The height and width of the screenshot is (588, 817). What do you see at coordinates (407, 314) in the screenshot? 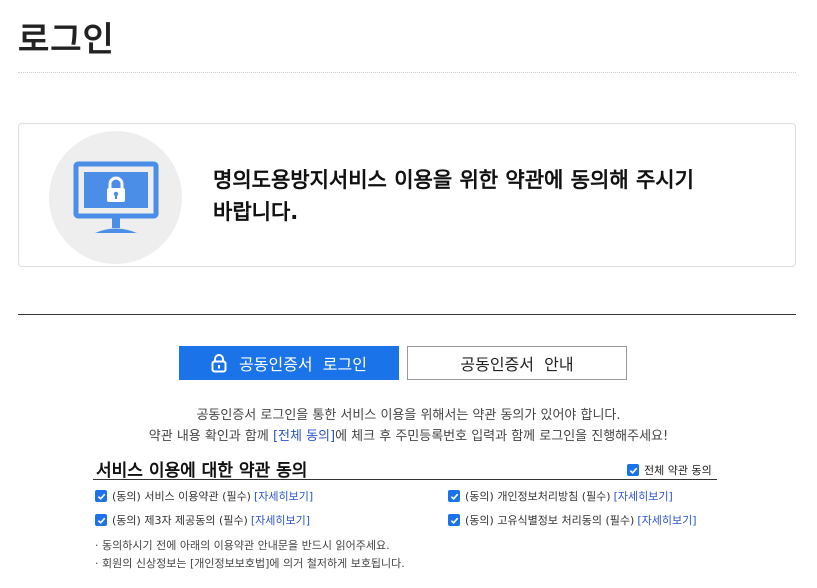
I see `section-divider` at bounding box center [407, 314].